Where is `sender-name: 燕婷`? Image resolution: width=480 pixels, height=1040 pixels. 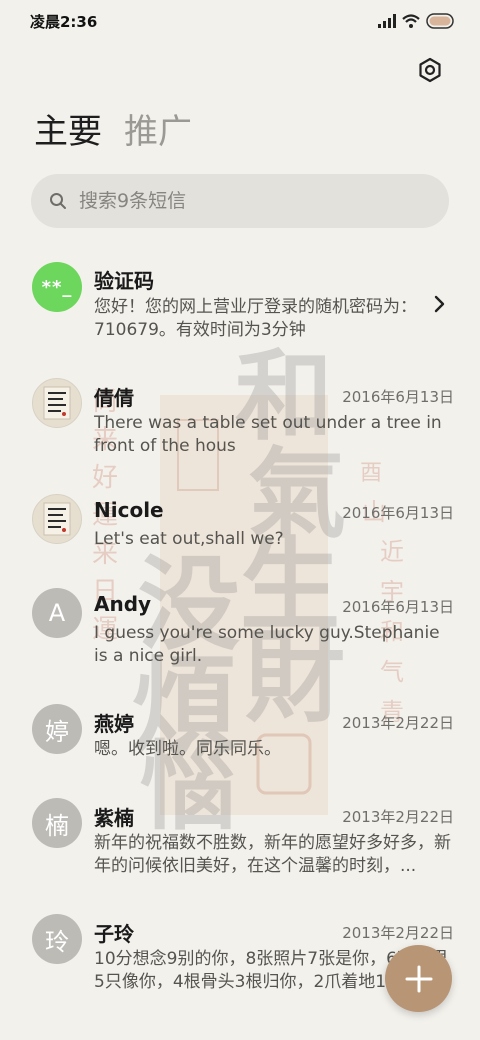
sender-name: 燕婷 is located at coordinates (114, 724).